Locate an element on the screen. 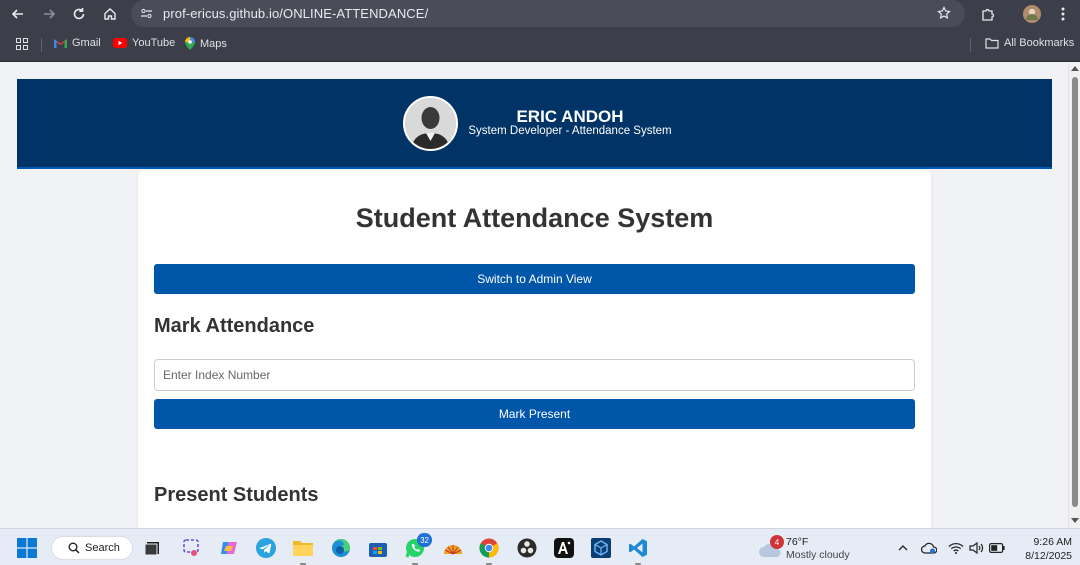  arrow-right-icon is located at coordinates (50, 14).